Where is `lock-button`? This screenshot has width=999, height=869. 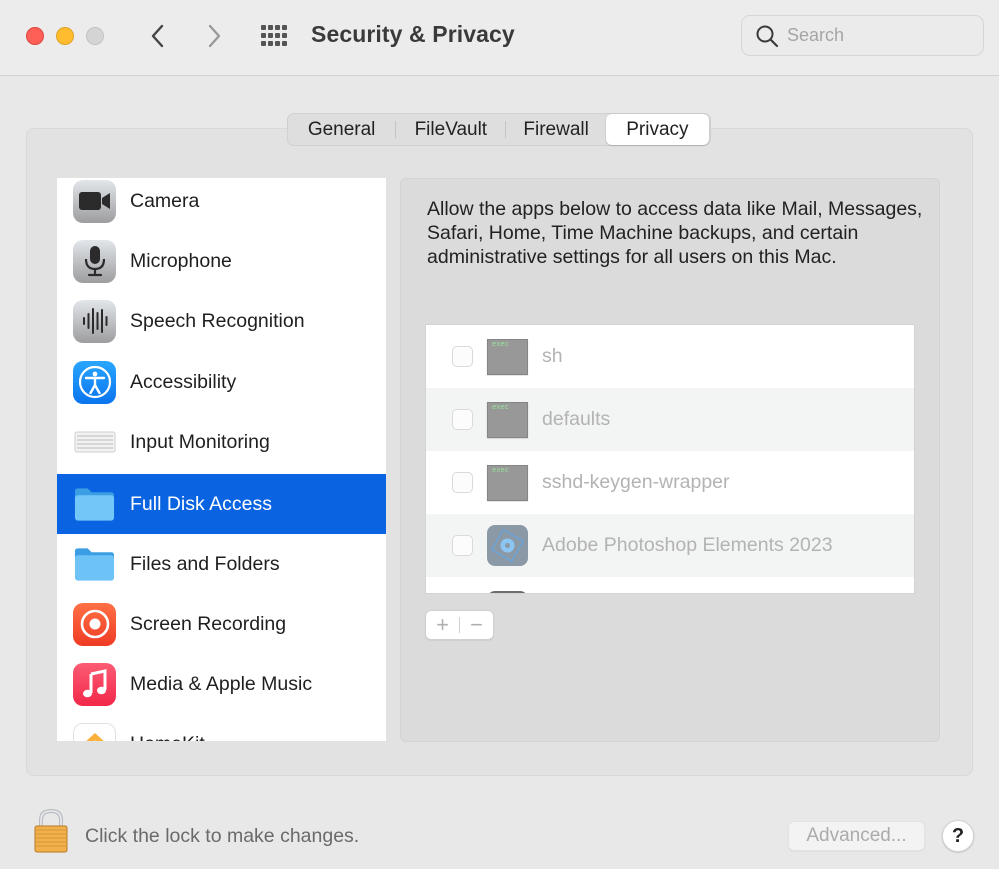
lock-button is located at coordinates (51, 831).